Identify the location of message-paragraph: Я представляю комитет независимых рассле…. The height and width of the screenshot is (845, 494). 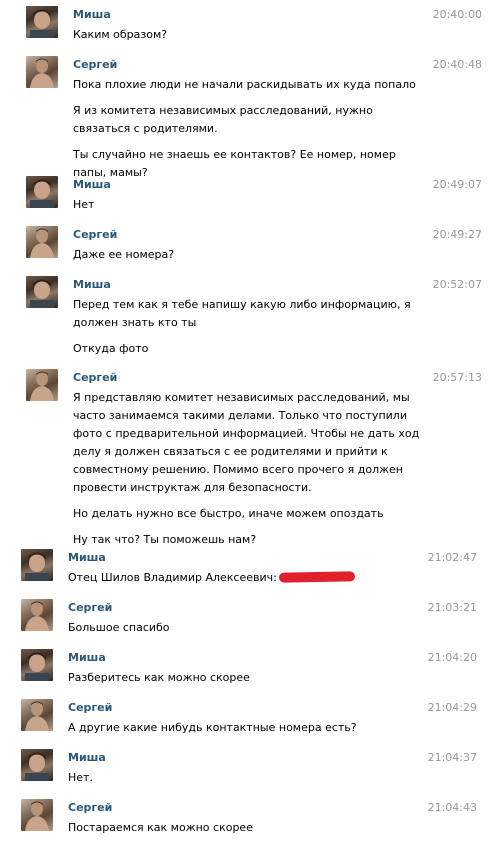
(246, 442).